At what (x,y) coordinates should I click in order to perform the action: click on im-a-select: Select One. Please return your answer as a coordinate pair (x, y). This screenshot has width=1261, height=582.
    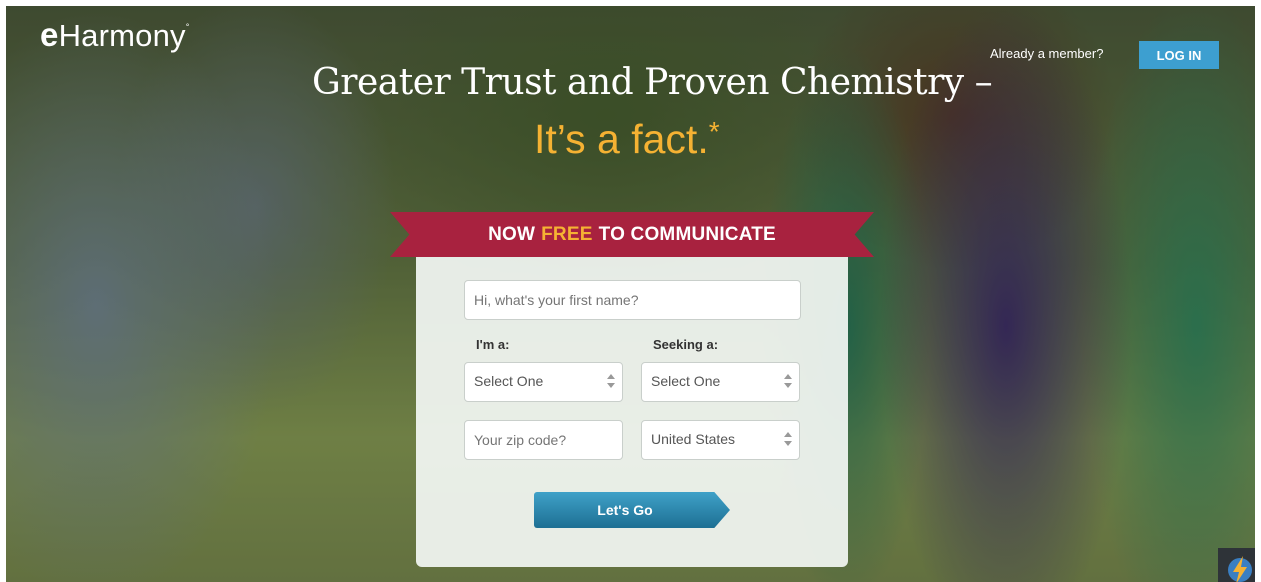
    Looking at the image, I should click on (543, 382).